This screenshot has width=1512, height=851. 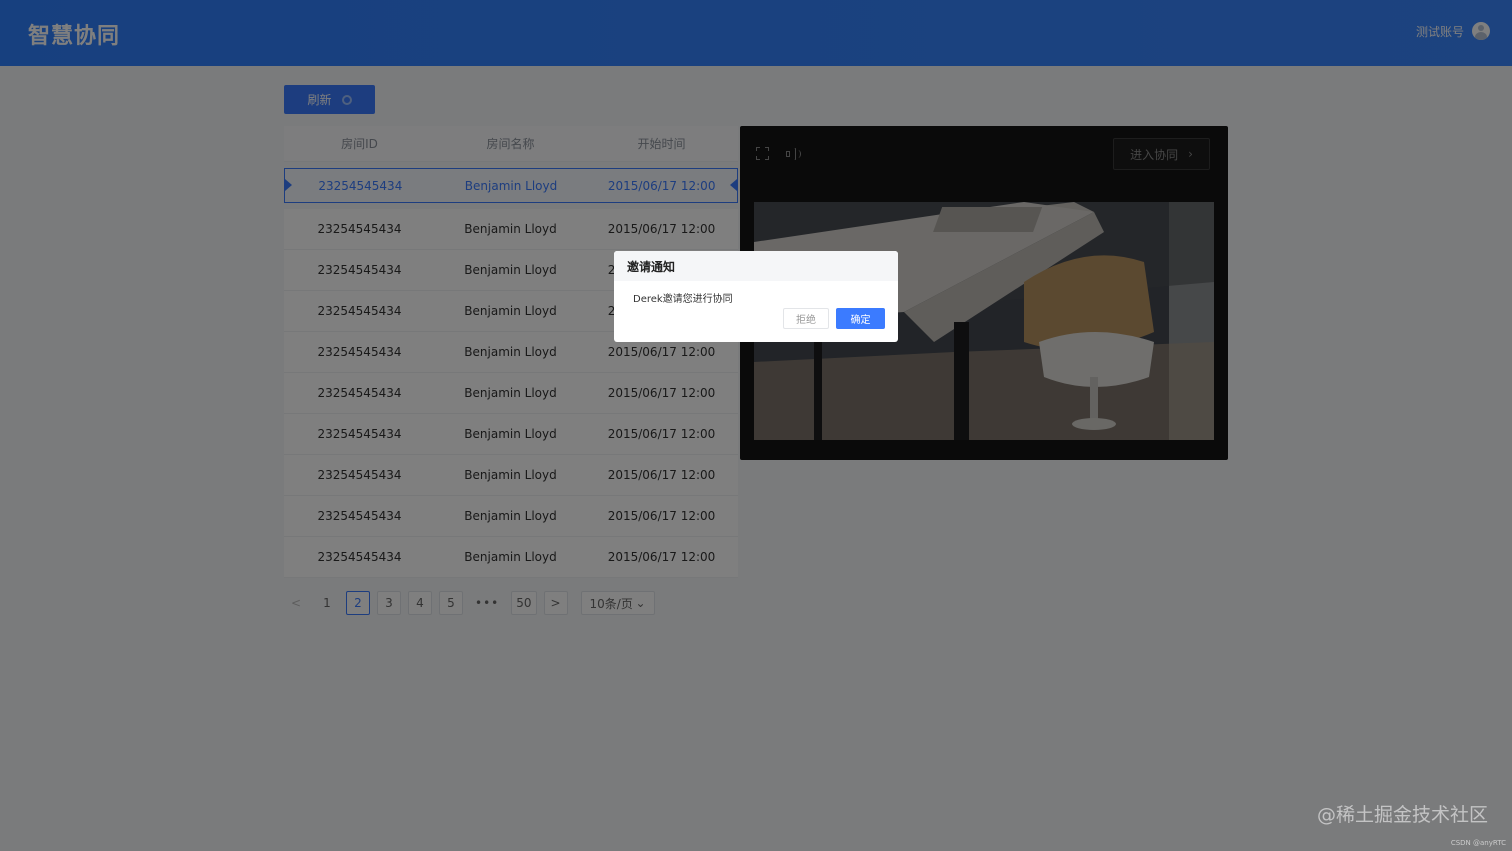 What do you see at coordinates (860, 318) in the screenshot?
I see `confirm-button: 确定` at bounding box center [860, 318].